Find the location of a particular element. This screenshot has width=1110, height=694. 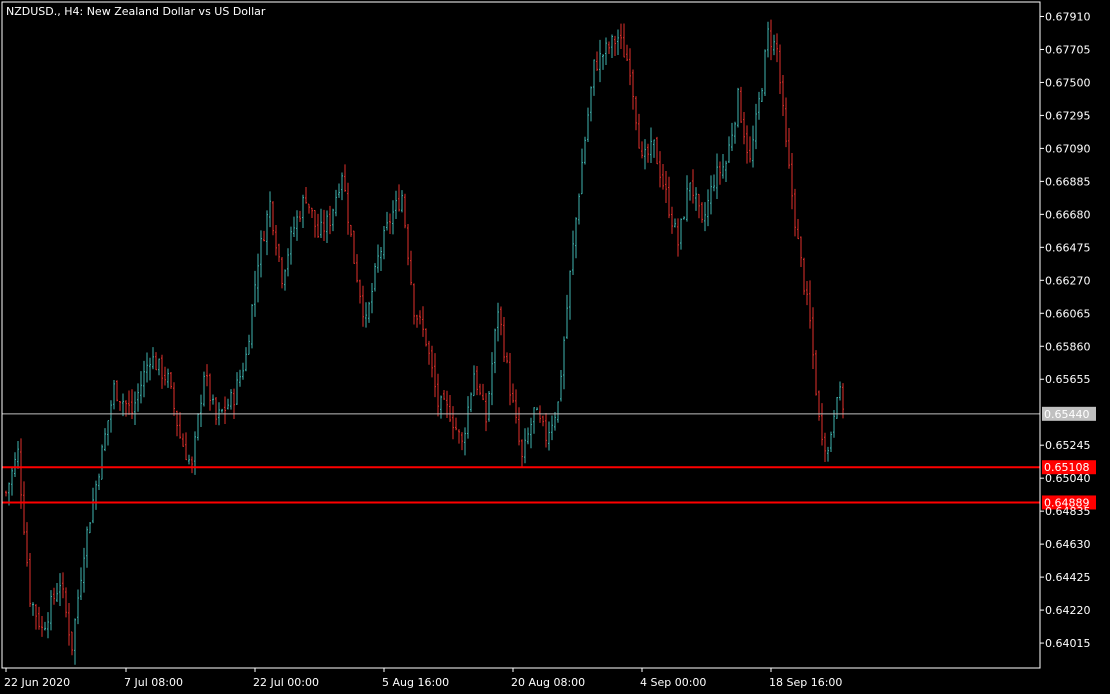

x-tick-label: 22 Jun 2020 is located at coordinates (37, 682).